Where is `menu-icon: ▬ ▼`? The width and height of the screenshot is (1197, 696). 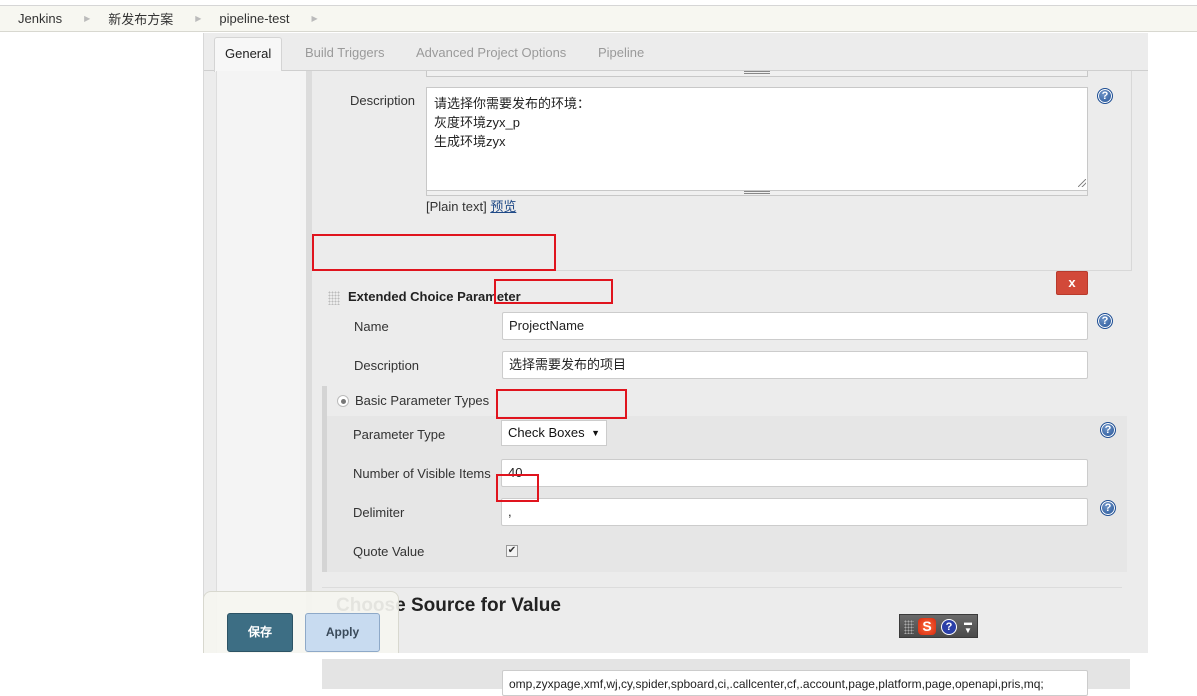
menu-icon: ▬ ▼ is located at coordinates (968, 627).